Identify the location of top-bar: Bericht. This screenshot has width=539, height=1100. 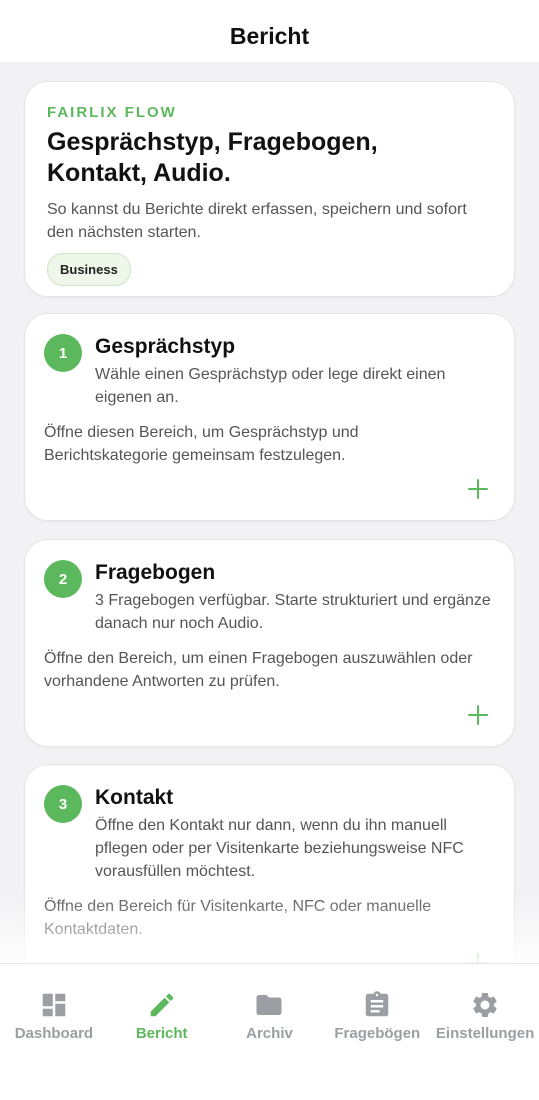
(269, 31).